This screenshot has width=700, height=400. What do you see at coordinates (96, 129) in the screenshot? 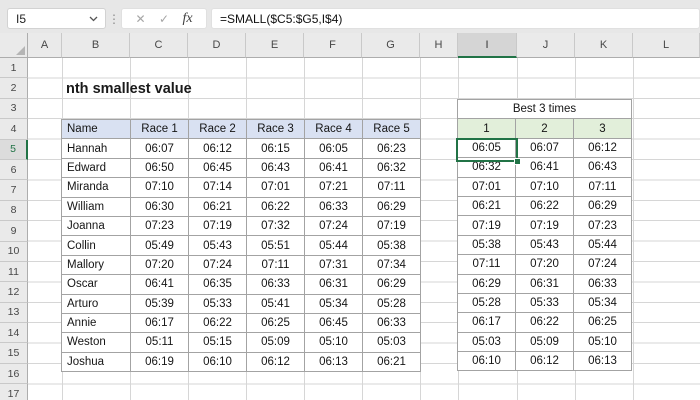
I see `header-cell-name: Name` at bounding box center [96, 129].